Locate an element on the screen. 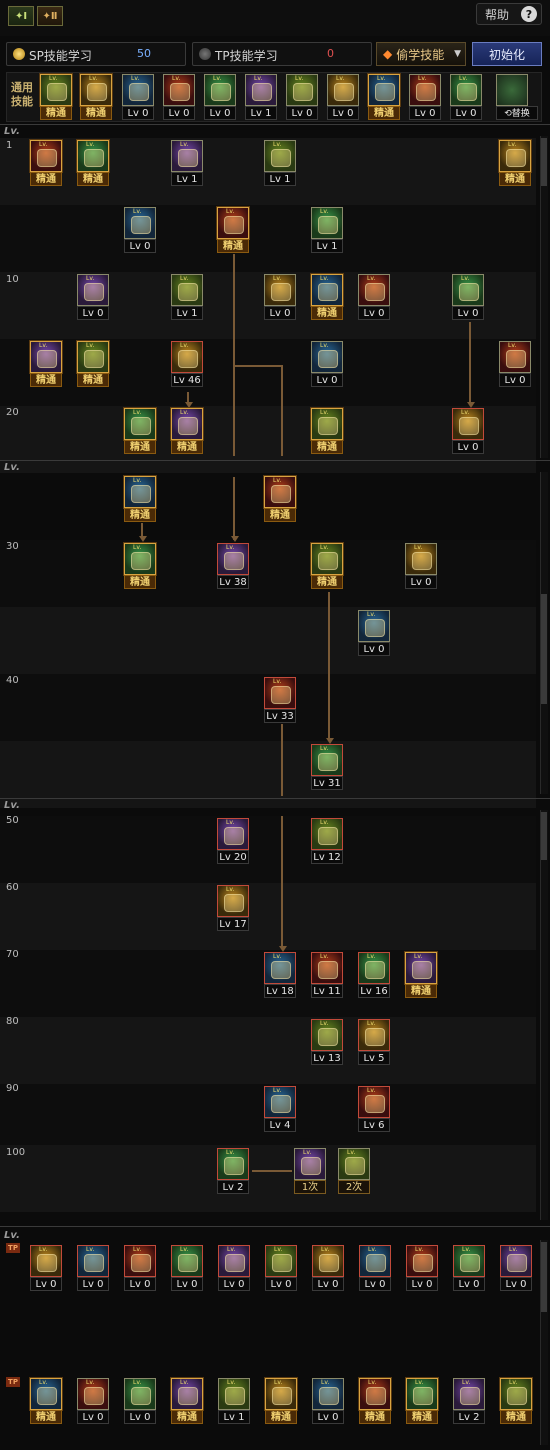 The width and height of the screenshot is (550, 1450). hop-skill-icon: Lv. is located at coordinates (327, 357).